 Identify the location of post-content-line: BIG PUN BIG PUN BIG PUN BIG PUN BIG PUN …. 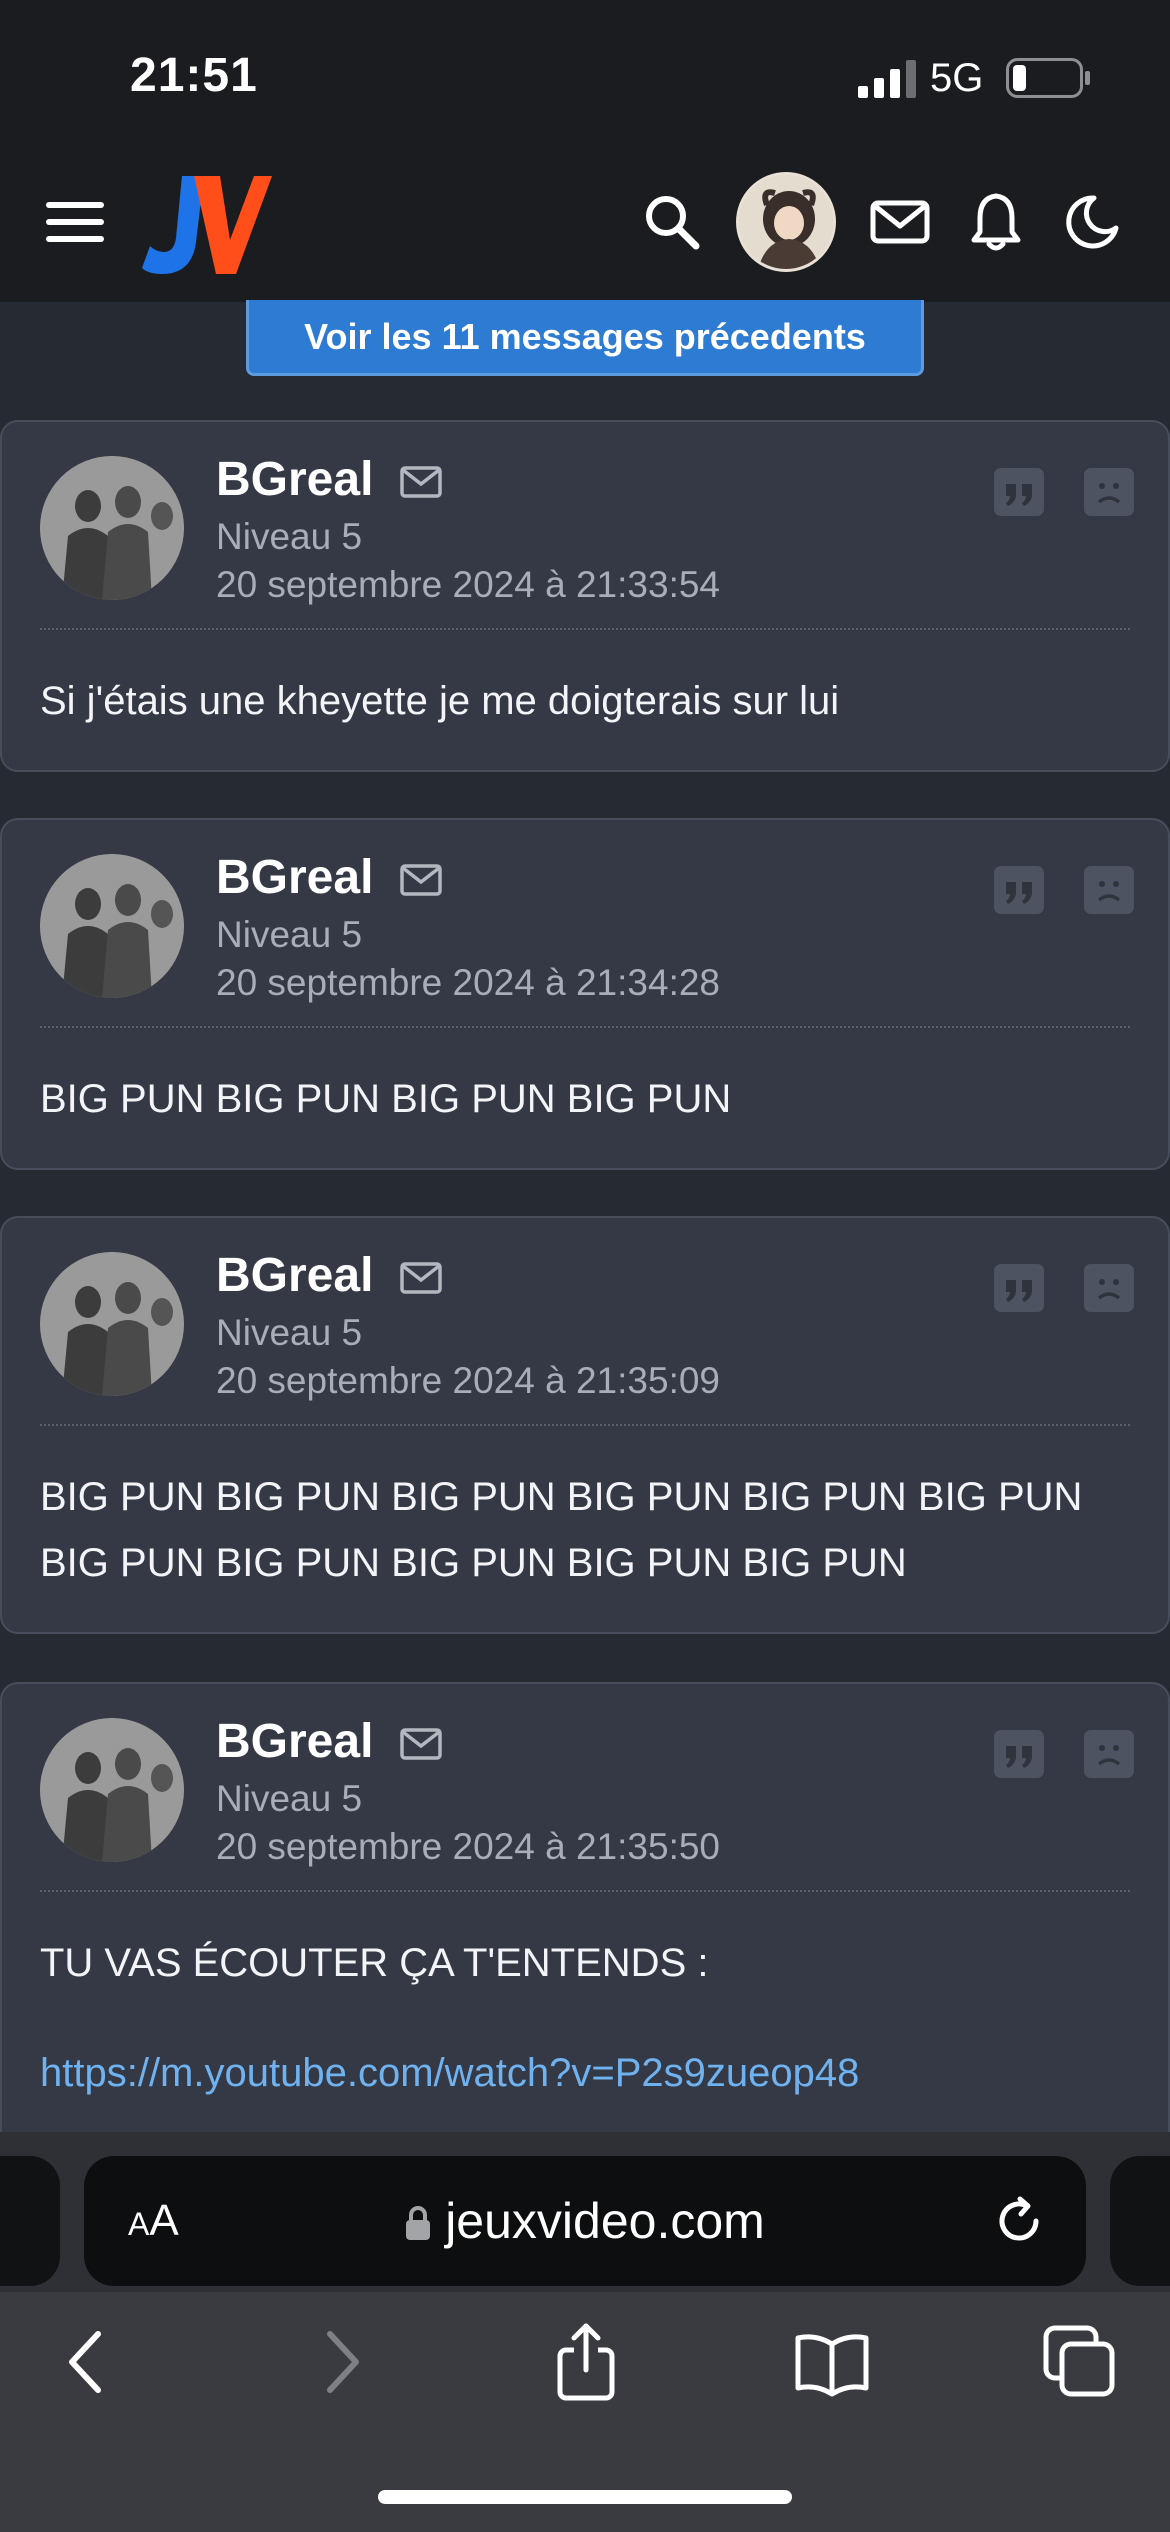
(561, 1497).